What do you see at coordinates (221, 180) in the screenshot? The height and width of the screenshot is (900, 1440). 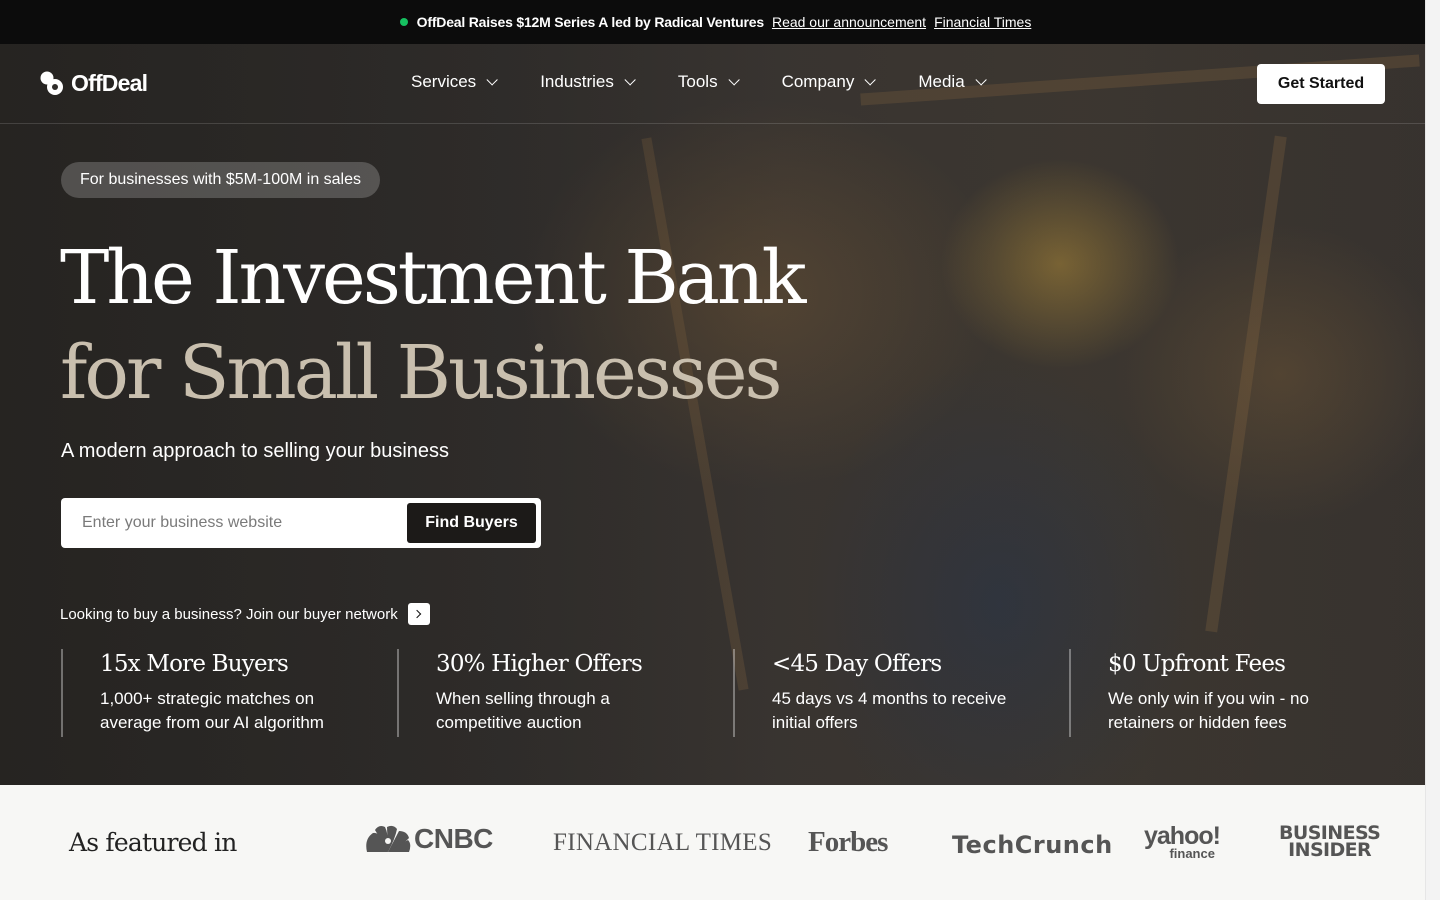 I see `audience-badge: For businesses with $5M-100M in sales` at bounding box center [221, 180].